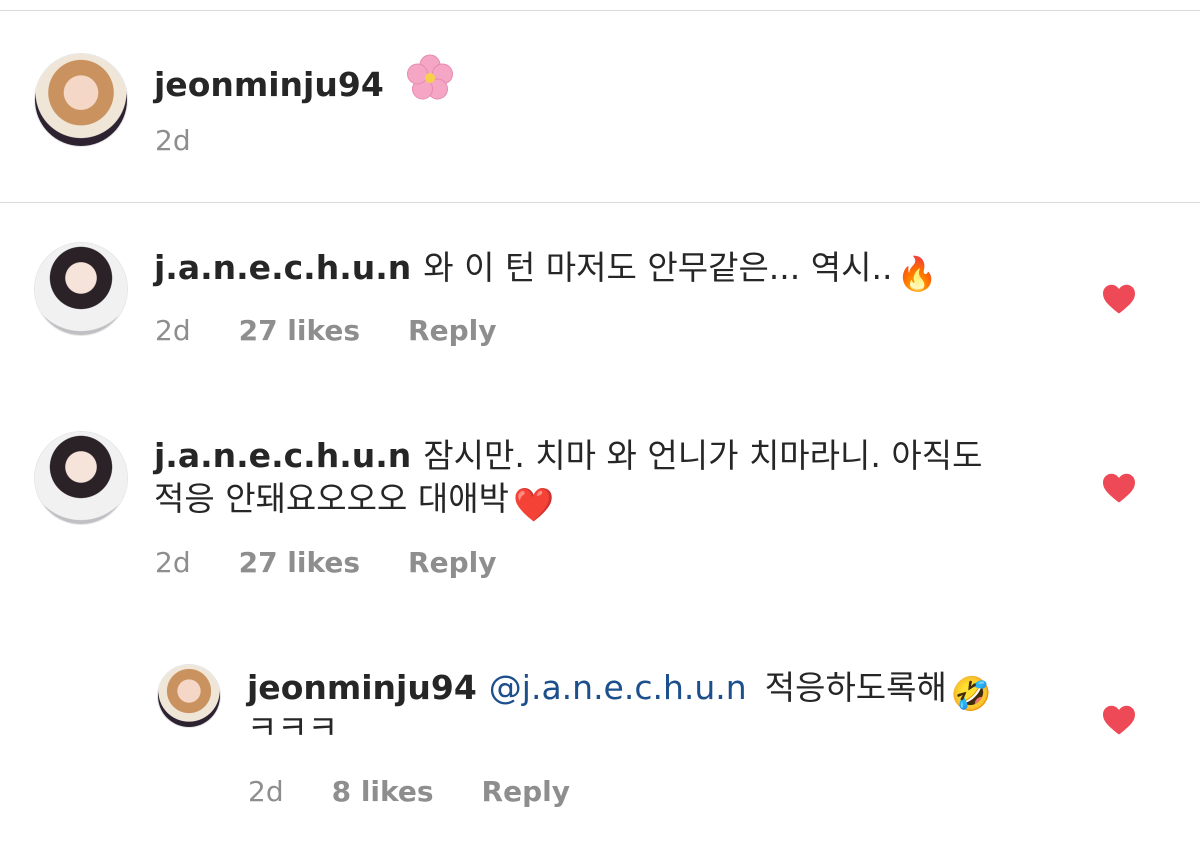 The height and width of the screenshot is (843, 1200). I want to click on reply-mention-link: @j.a.n.e.c.h.u.n, so click(618, 687).